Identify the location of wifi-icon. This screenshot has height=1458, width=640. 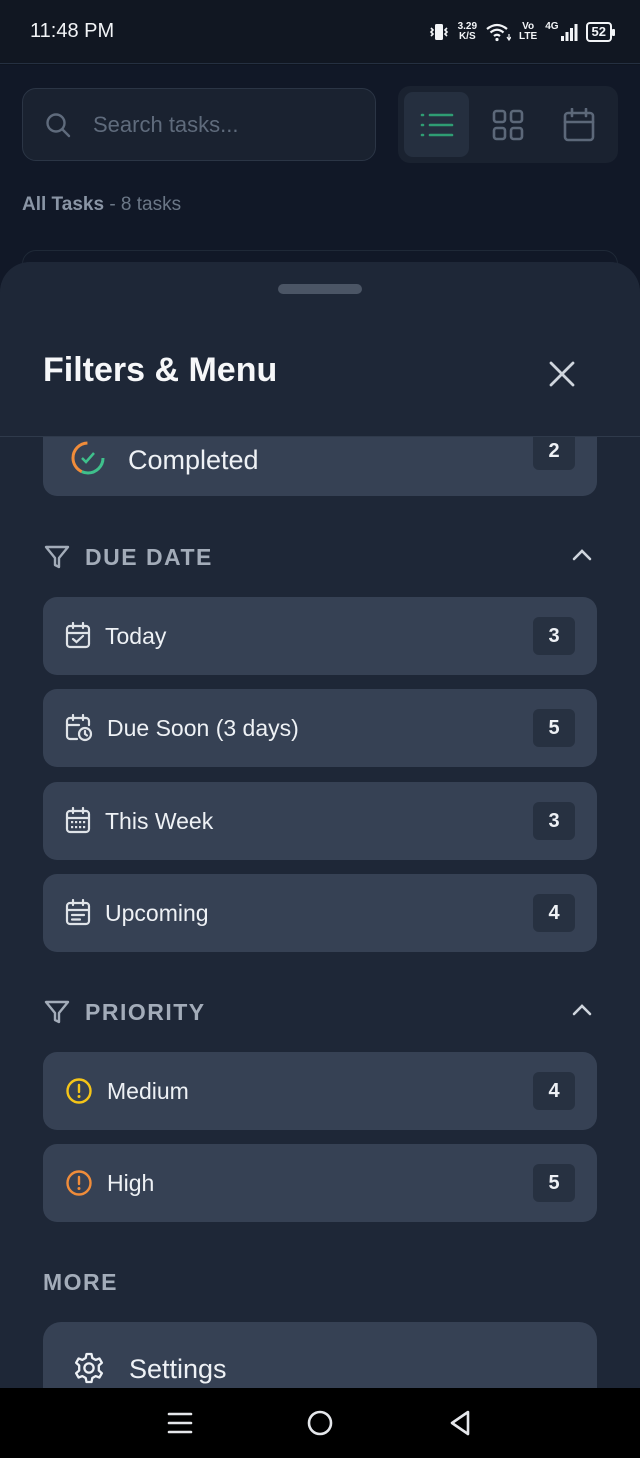
(499, 32).